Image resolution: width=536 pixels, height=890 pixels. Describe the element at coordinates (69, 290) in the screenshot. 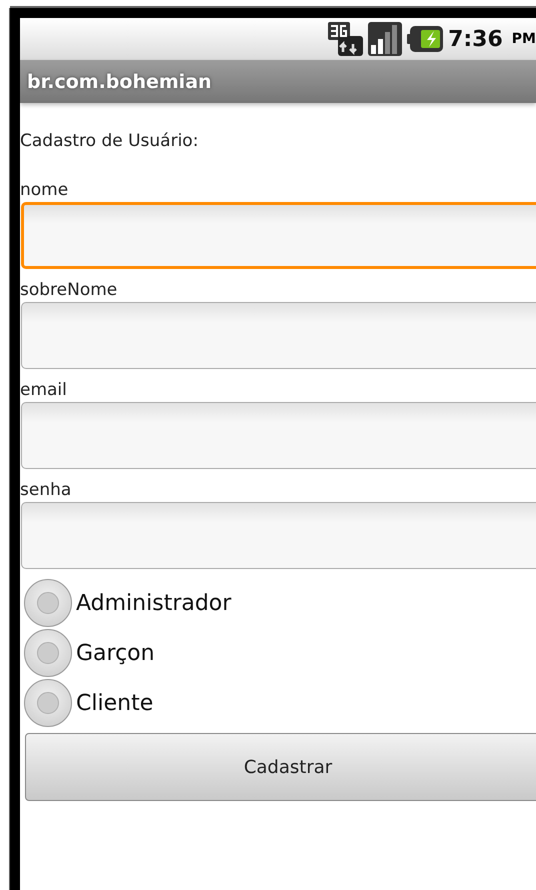

I see `field-label: sobreNome` at that location.